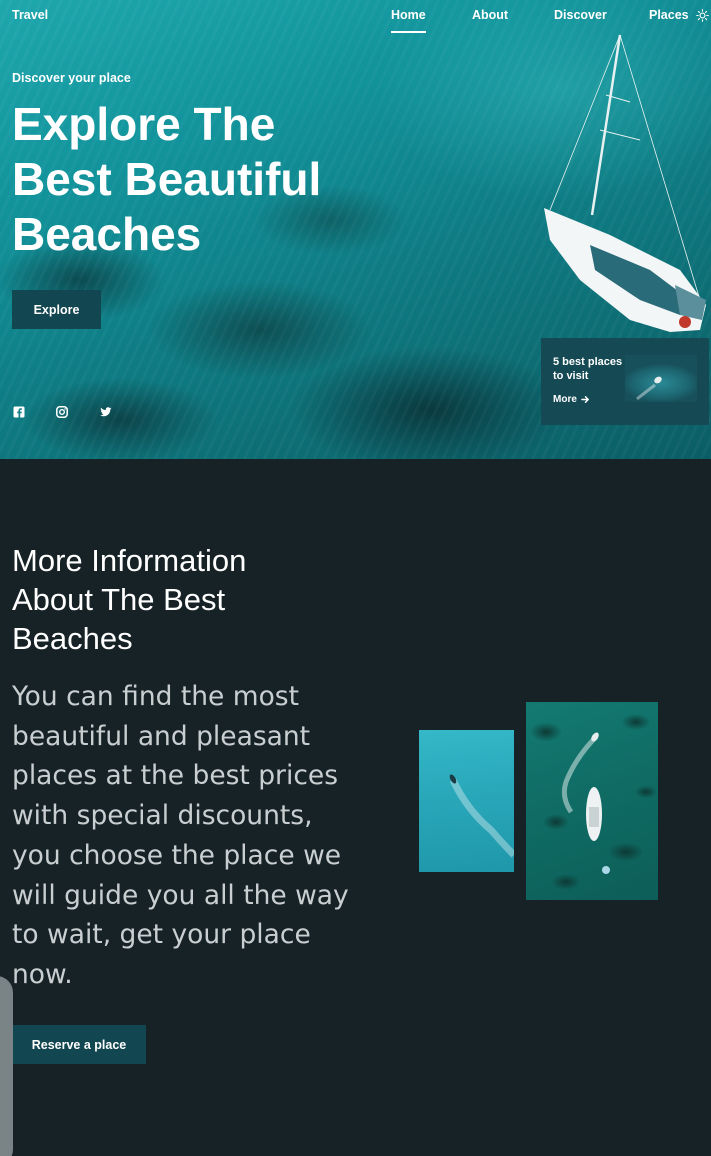 This screenshot has height=1156, width=711. I want to click on hero-subtitle: Discover your place, so click(71, 78).